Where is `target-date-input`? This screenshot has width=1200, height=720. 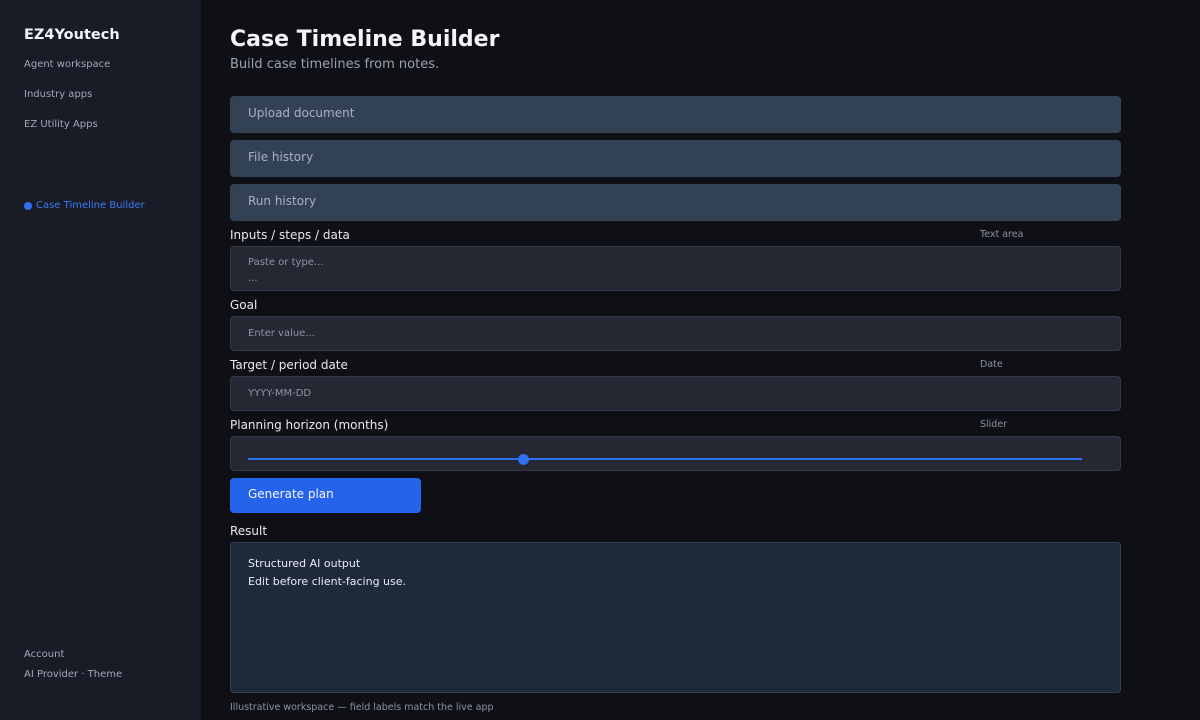
target-date-input is located at coordinates (675, 393).